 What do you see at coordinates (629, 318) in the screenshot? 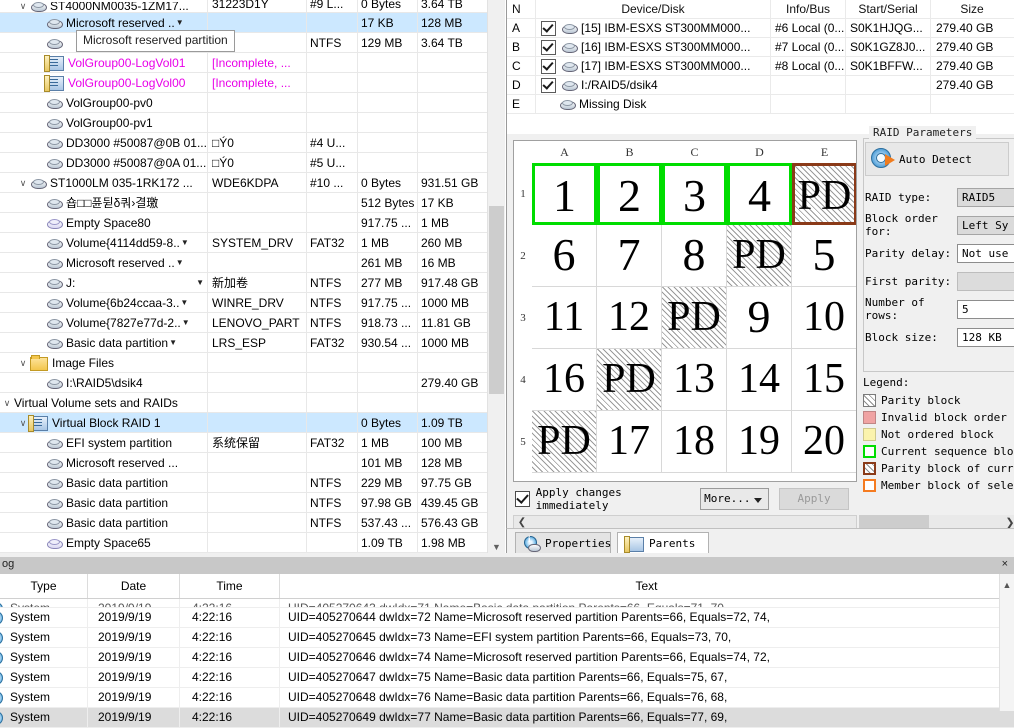
I see `grid-block-cell: 12` at bounding box center [629, 318].